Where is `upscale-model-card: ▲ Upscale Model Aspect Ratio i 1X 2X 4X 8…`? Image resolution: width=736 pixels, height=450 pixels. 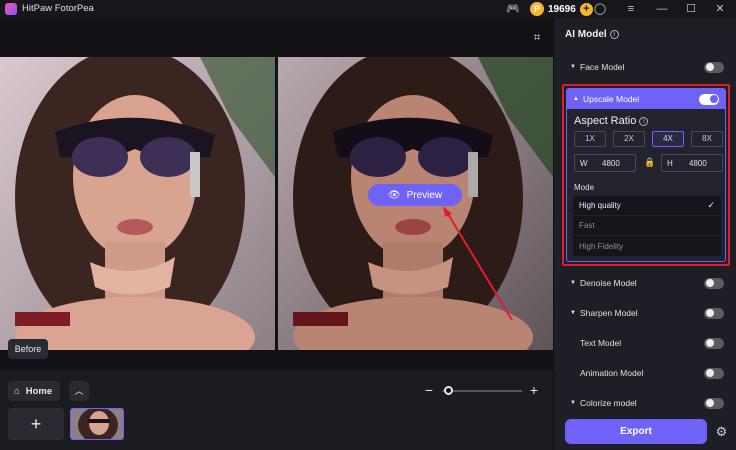
upscale-model-card: ▲ Upscale Model Aspect Ratio i 1X 2X 4X 8… is located at coordinates (646, 175).